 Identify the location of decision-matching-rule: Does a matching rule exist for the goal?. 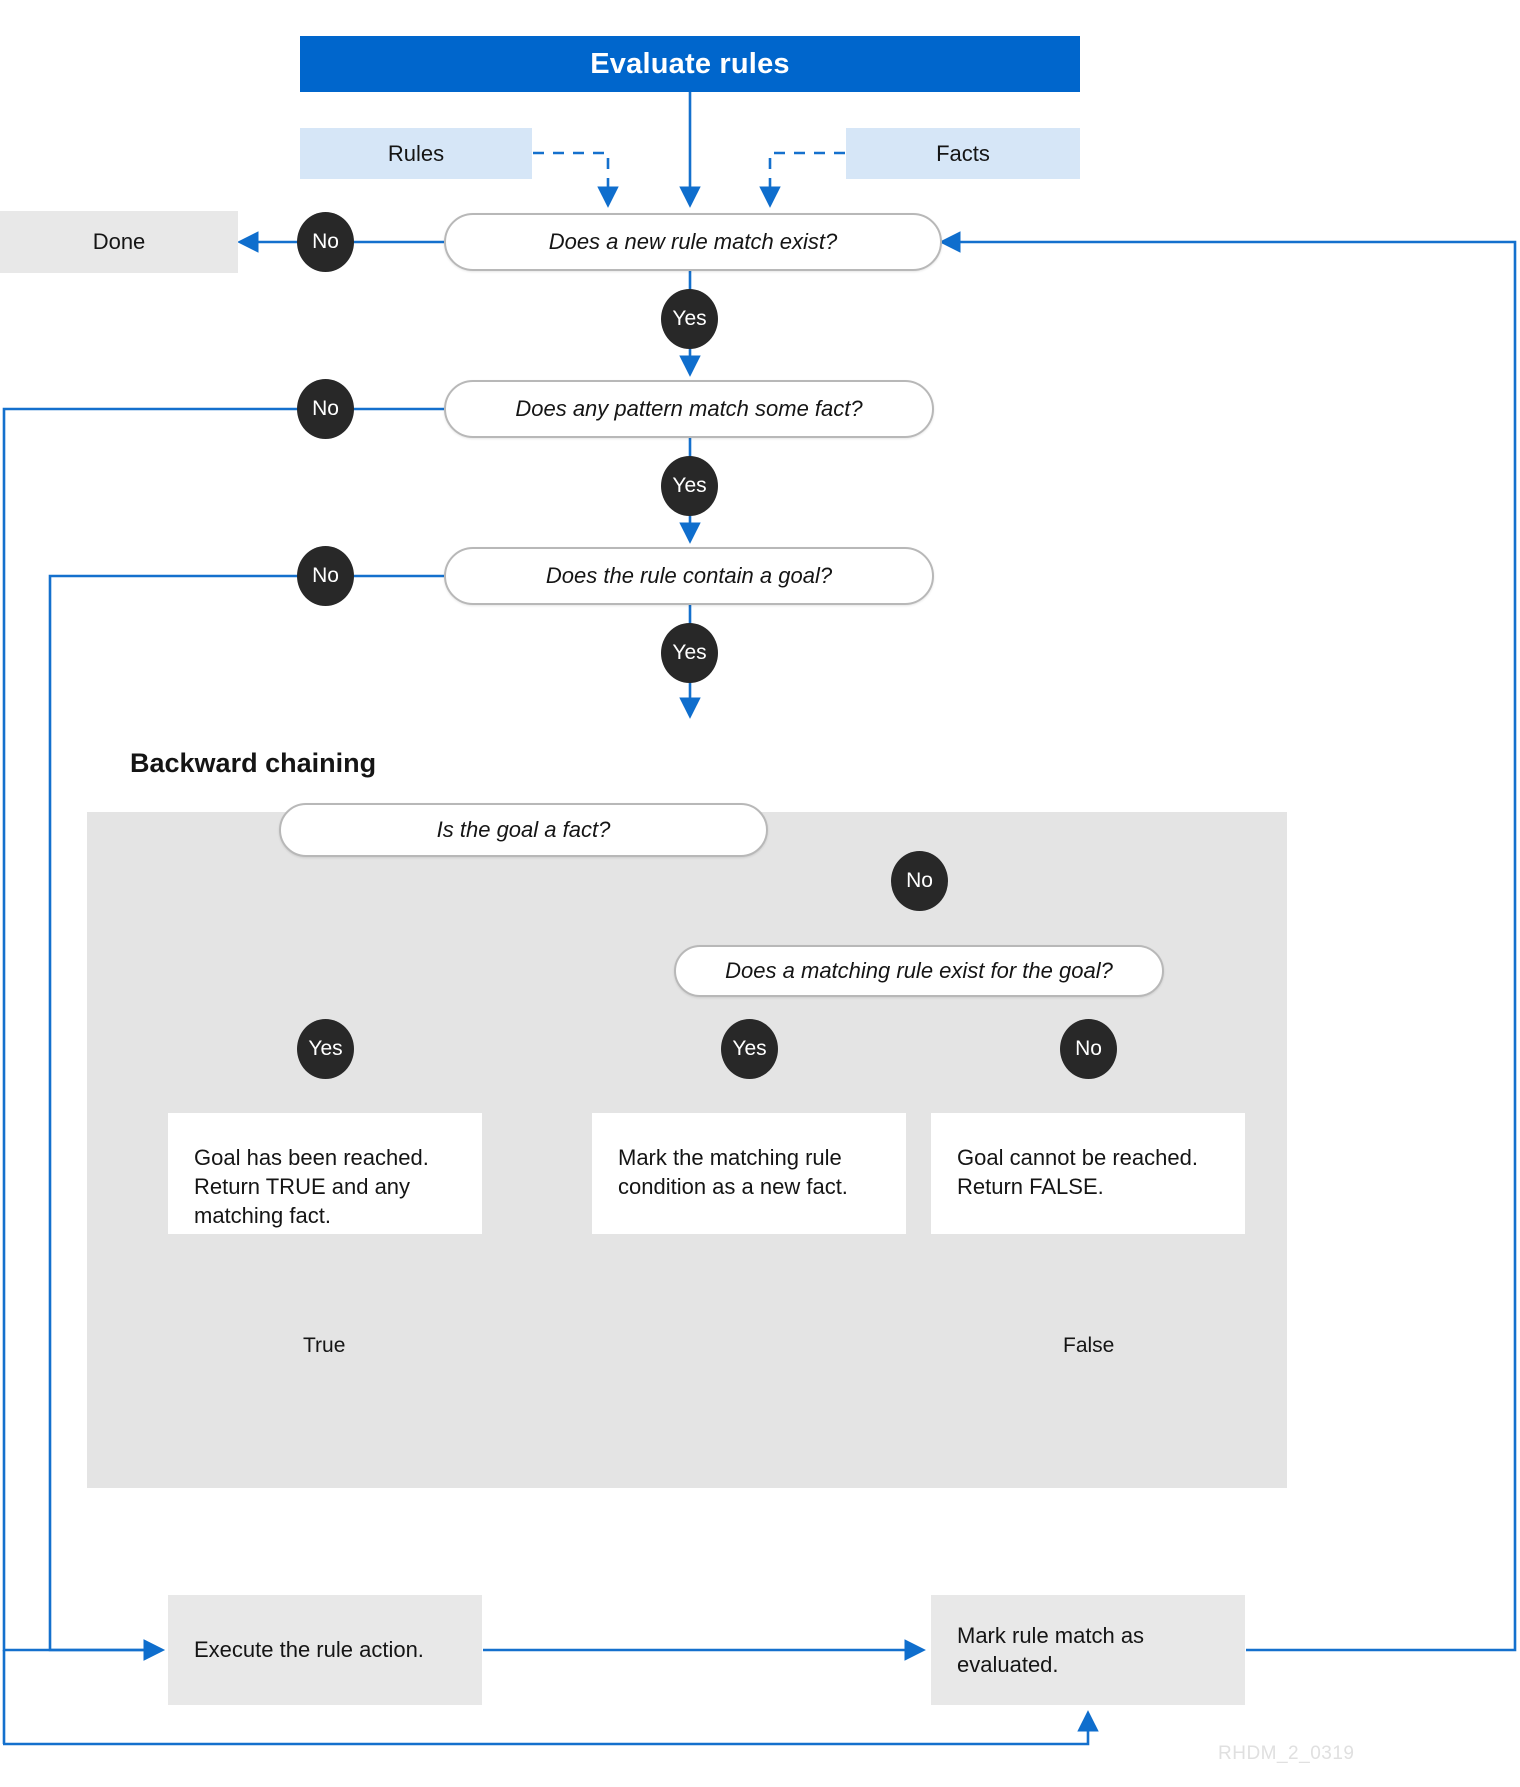
(919, 971).